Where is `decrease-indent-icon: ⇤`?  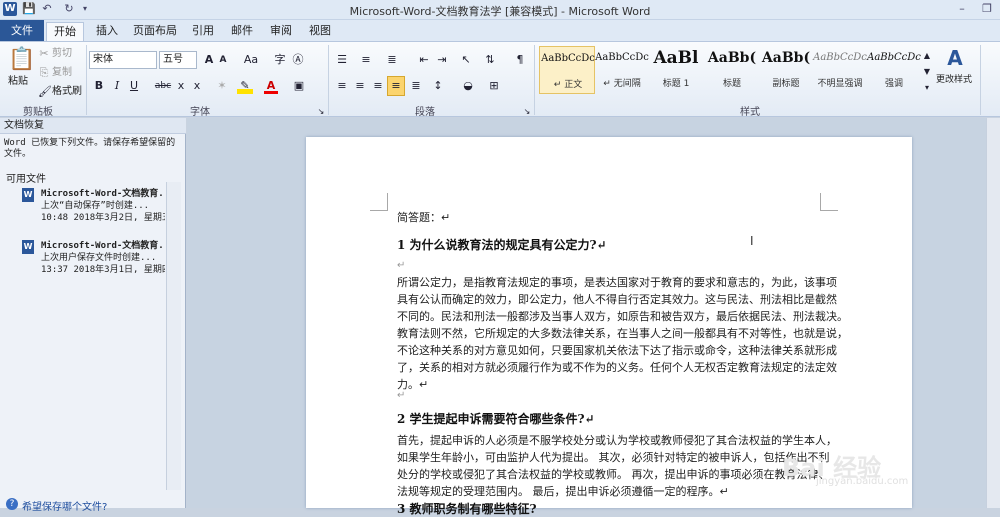
decrease-indent-icon: ⇤ is located at coordinates (424, 60).